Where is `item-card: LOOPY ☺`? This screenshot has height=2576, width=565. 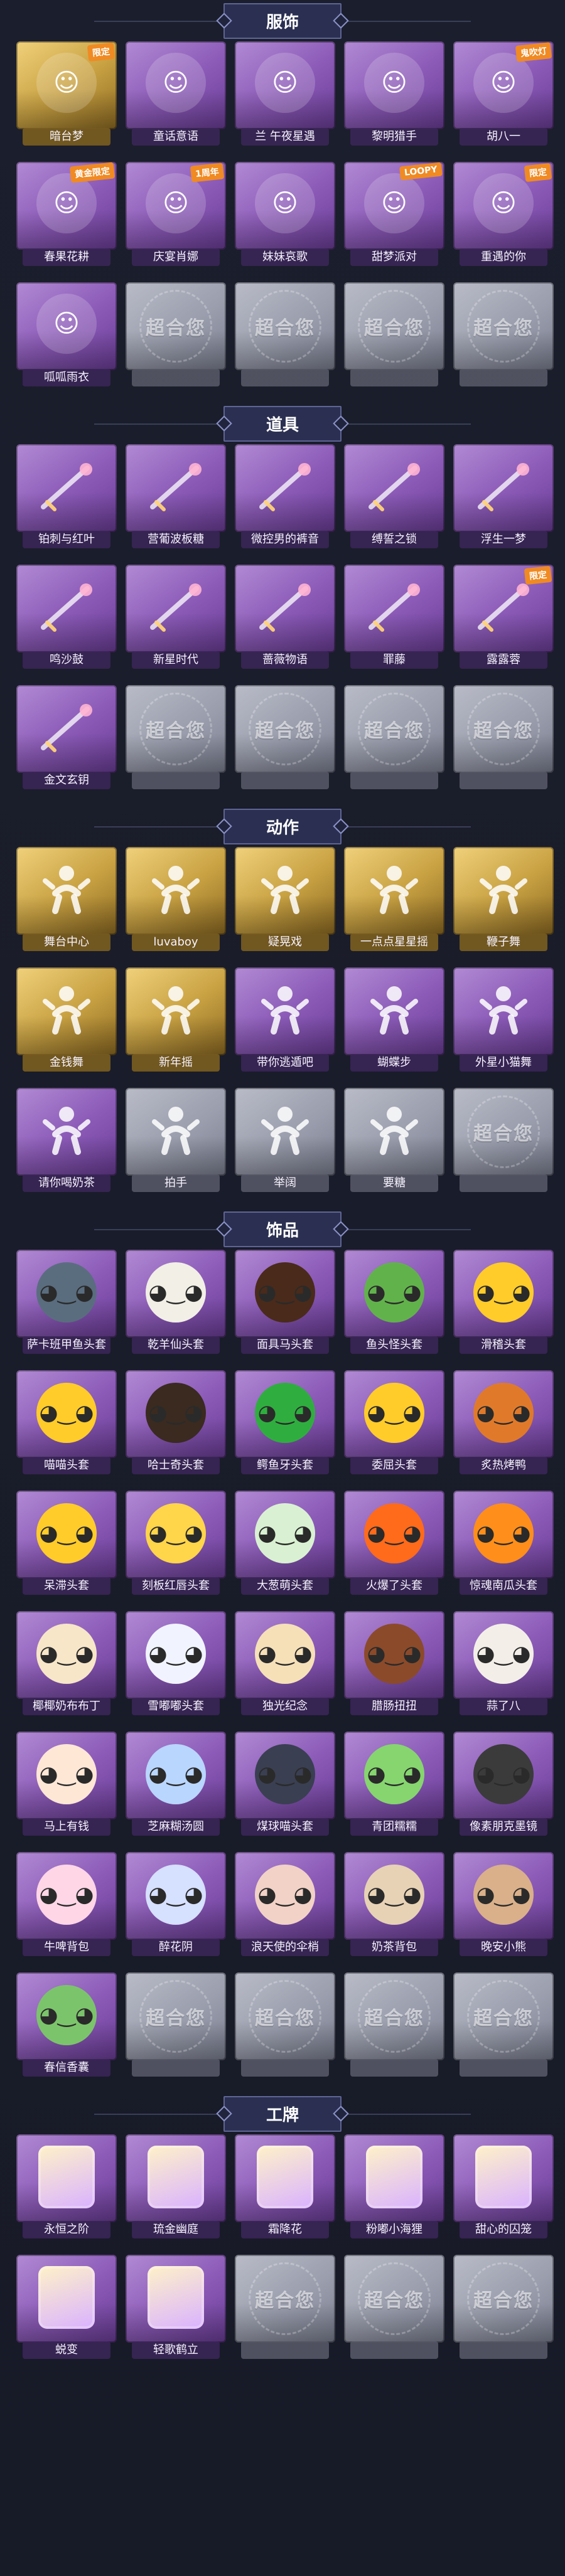 item-card: LOOPY ☺ is located at coordinates (394, 206).